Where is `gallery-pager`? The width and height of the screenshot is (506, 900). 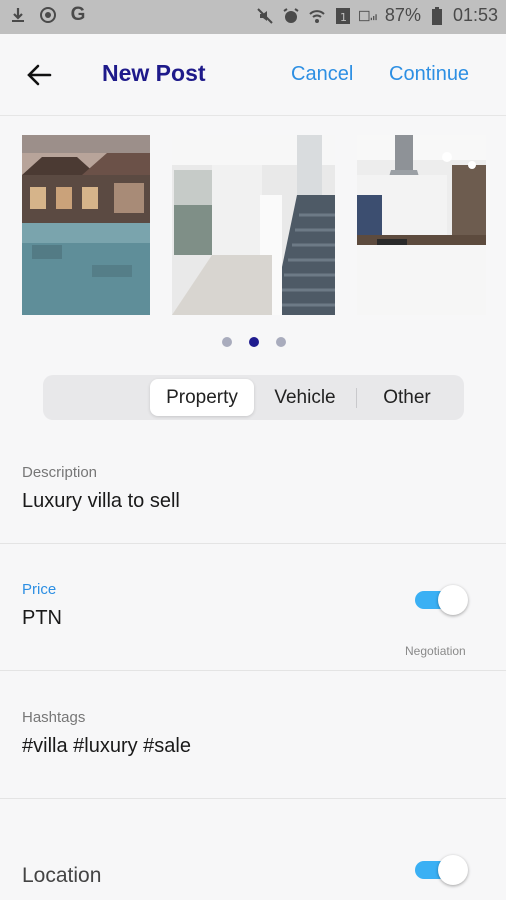
gallery-pager is located at coordinates (254, 342).